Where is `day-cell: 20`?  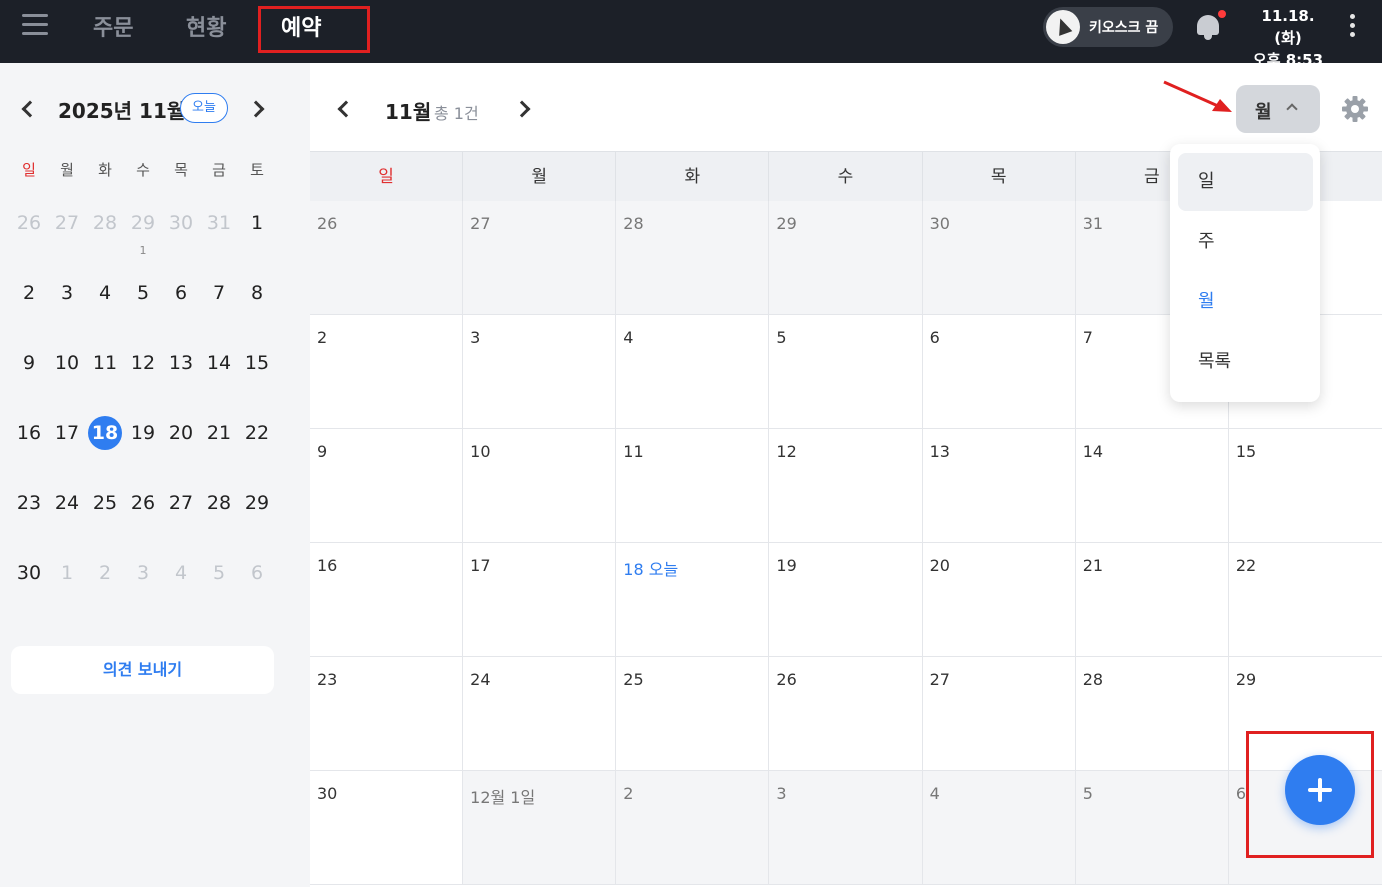 day-cell: 20 is located at coordinates (999, 599).